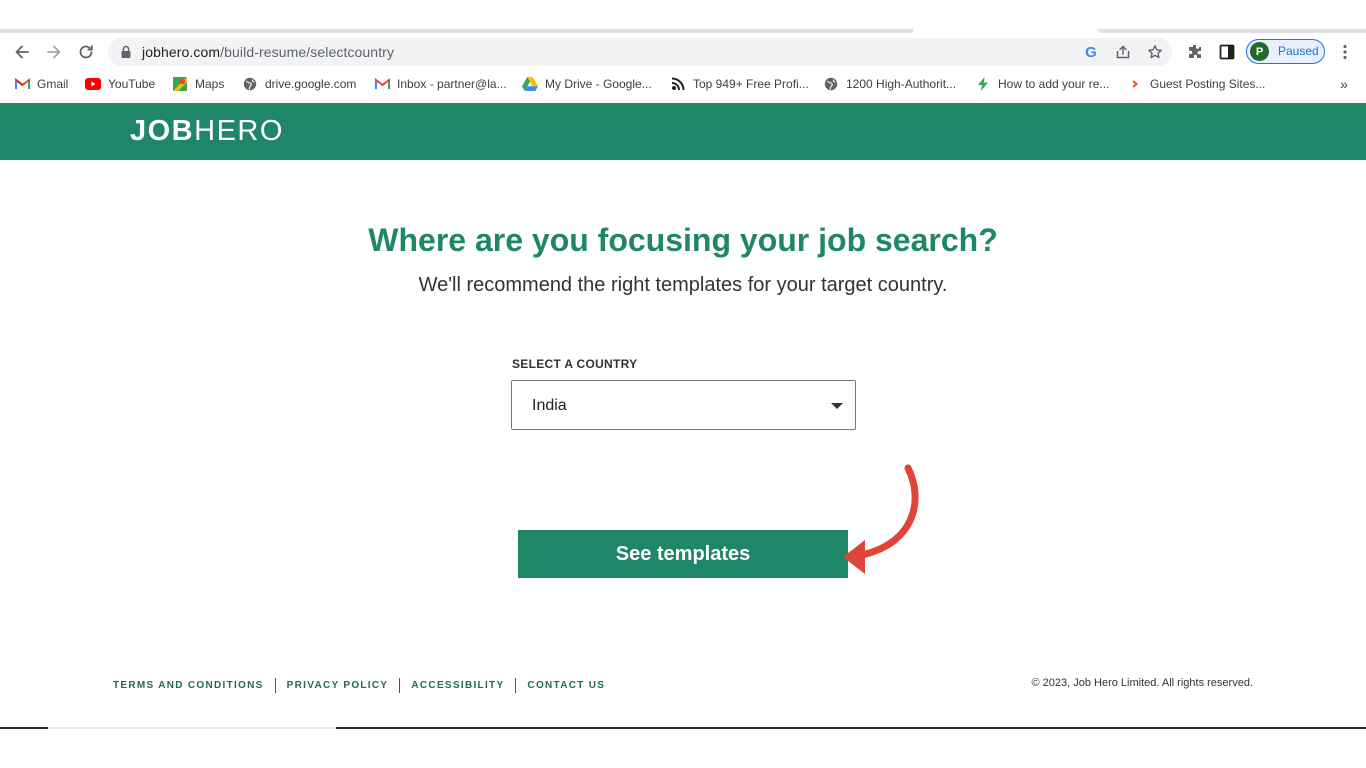 The height and width of the screenshot is (768, 1366). What do you see at coordinates (1345, 52) in the screenshot?
I see `browser-menu-icon` at bounding box center [1345, 52].